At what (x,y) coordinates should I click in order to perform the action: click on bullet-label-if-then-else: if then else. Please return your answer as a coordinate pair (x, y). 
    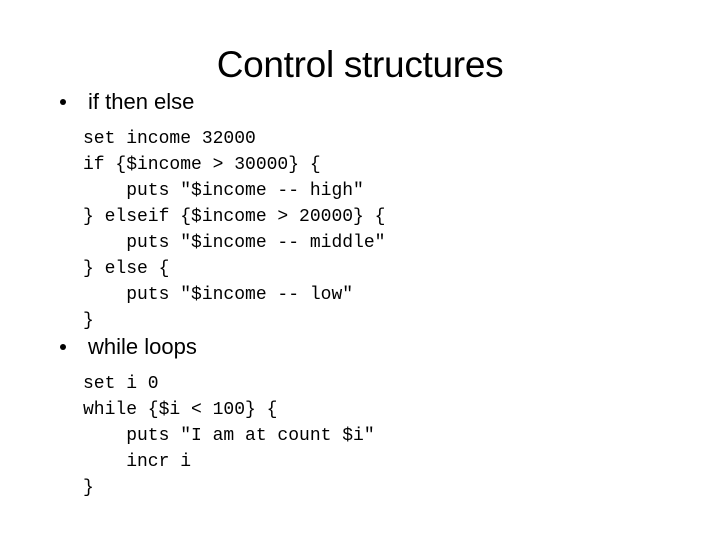
    Looking at the image, I should click on (141, 101).